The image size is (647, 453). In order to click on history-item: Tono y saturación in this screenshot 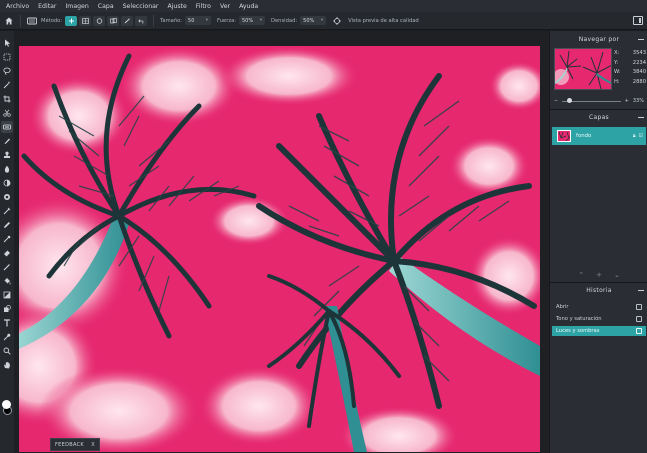, I will do `click(599, 319)`.